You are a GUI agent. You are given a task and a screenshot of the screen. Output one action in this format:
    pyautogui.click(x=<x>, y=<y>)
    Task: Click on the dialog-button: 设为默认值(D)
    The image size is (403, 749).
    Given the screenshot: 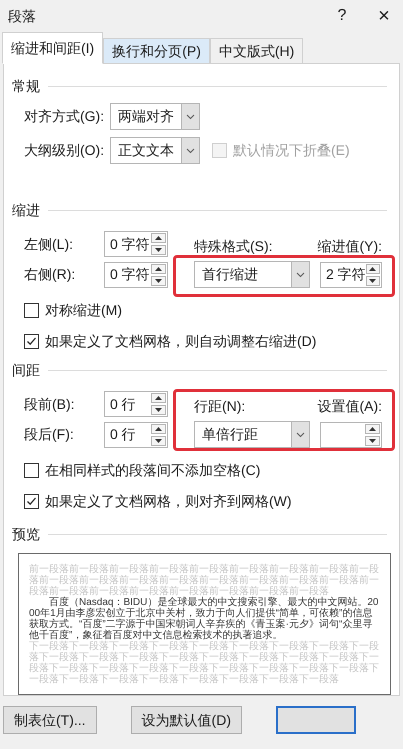 What is the action you would take?
    pyautogui.click(x=186, y=720)
    